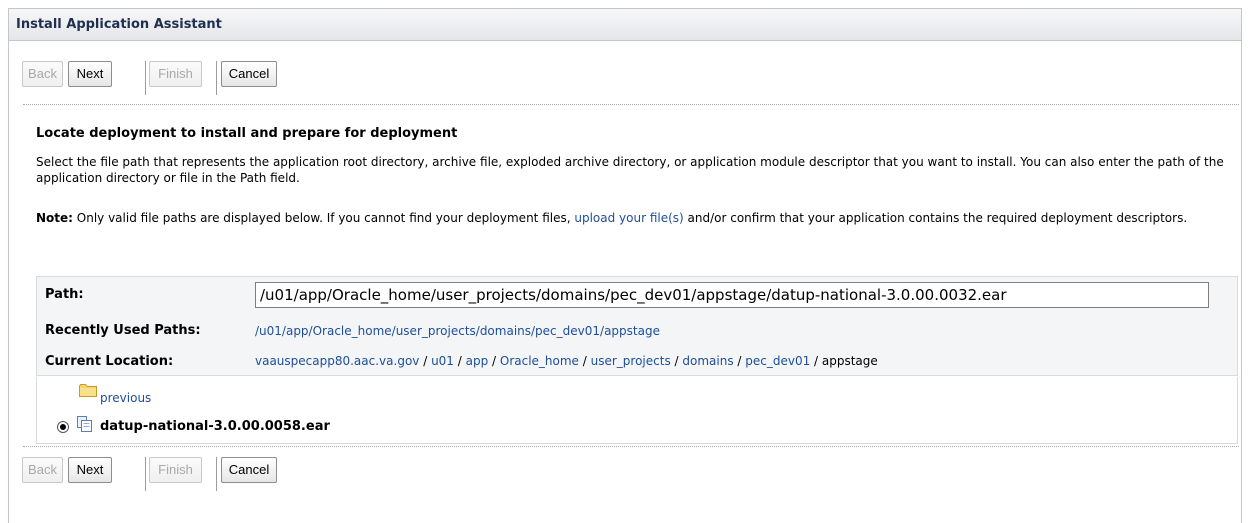  I want to click on file-name: datup-national-3.0.00.0058.ear, so click(215, 426).